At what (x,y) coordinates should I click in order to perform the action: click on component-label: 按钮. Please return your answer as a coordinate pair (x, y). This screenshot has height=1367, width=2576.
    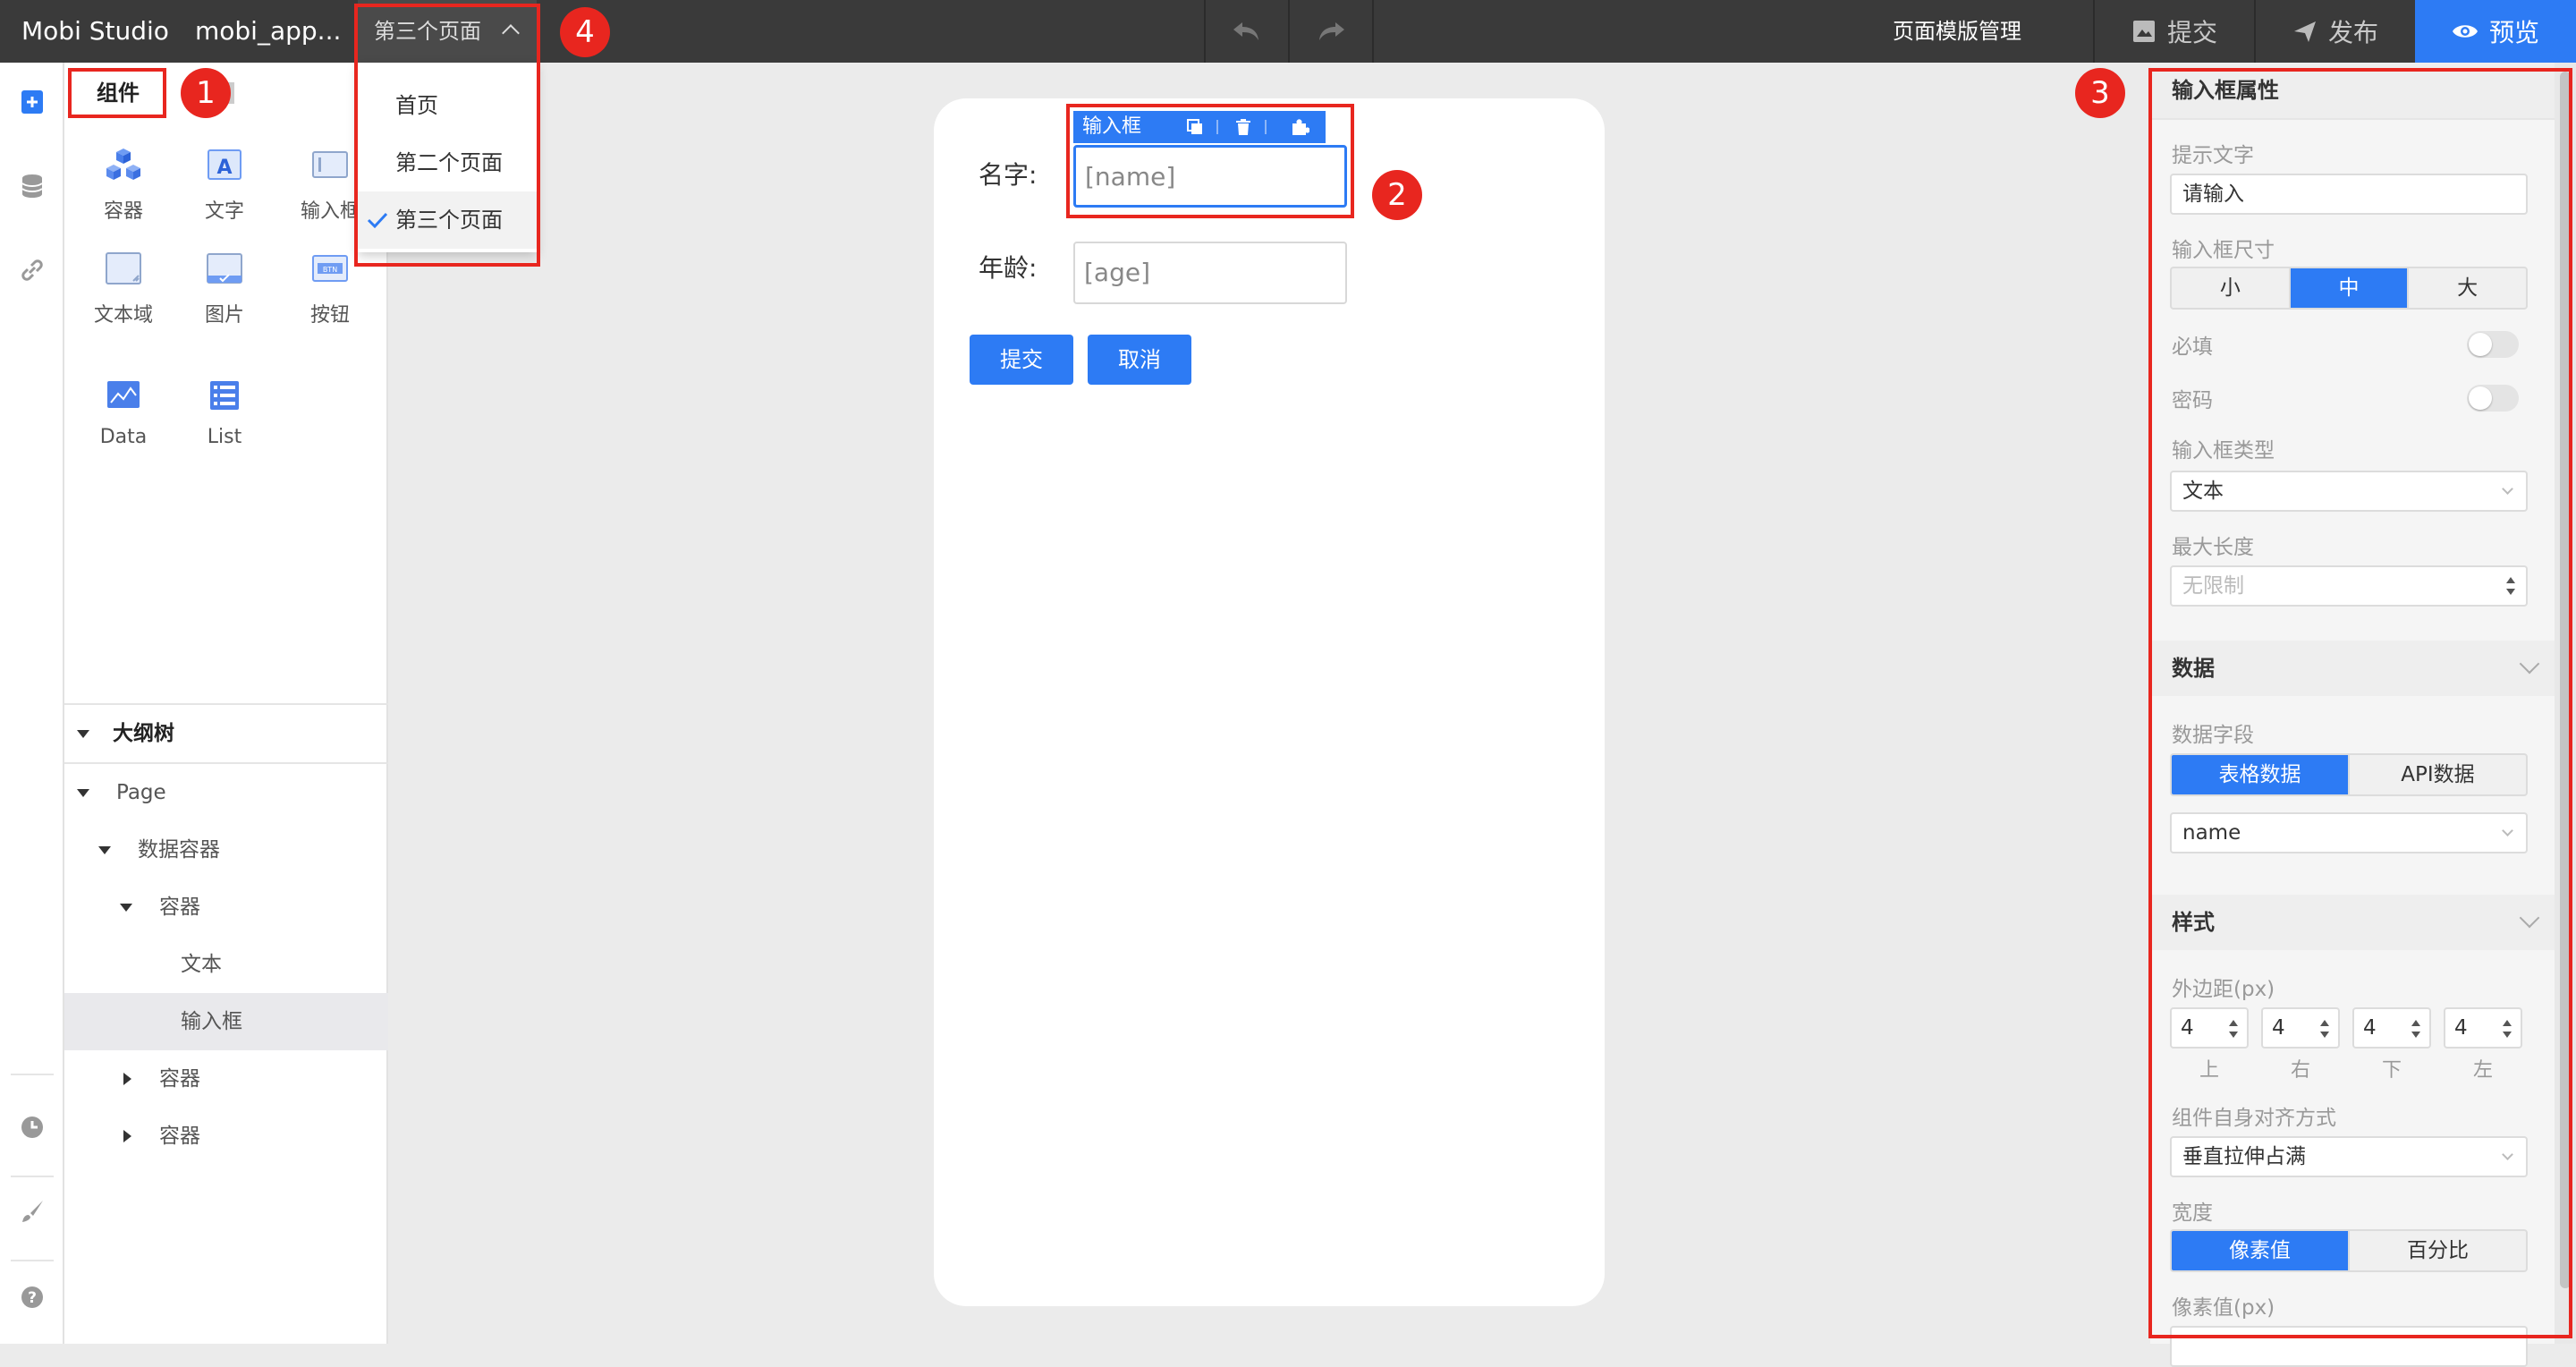
    Looking at the image, I should click on (329, 315).